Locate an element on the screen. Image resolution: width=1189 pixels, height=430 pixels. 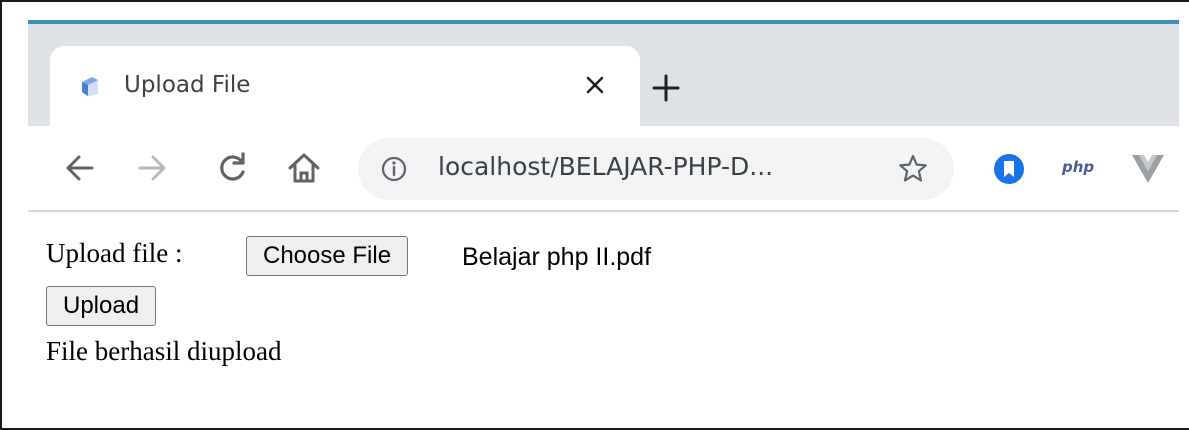
close-tab-icon is located at coordinates (595, 85).